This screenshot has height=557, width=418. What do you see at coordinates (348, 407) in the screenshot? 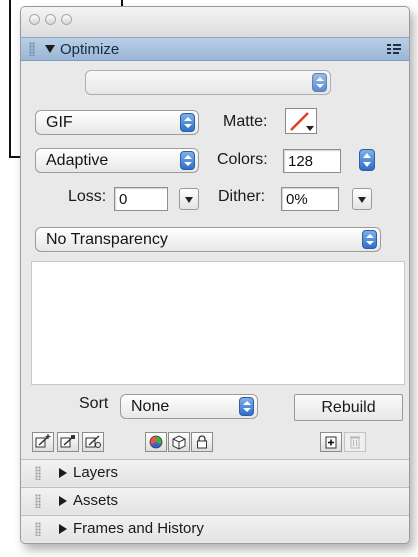
I see `rebuild-button: Rebuild` at bounding box center [348, 407].